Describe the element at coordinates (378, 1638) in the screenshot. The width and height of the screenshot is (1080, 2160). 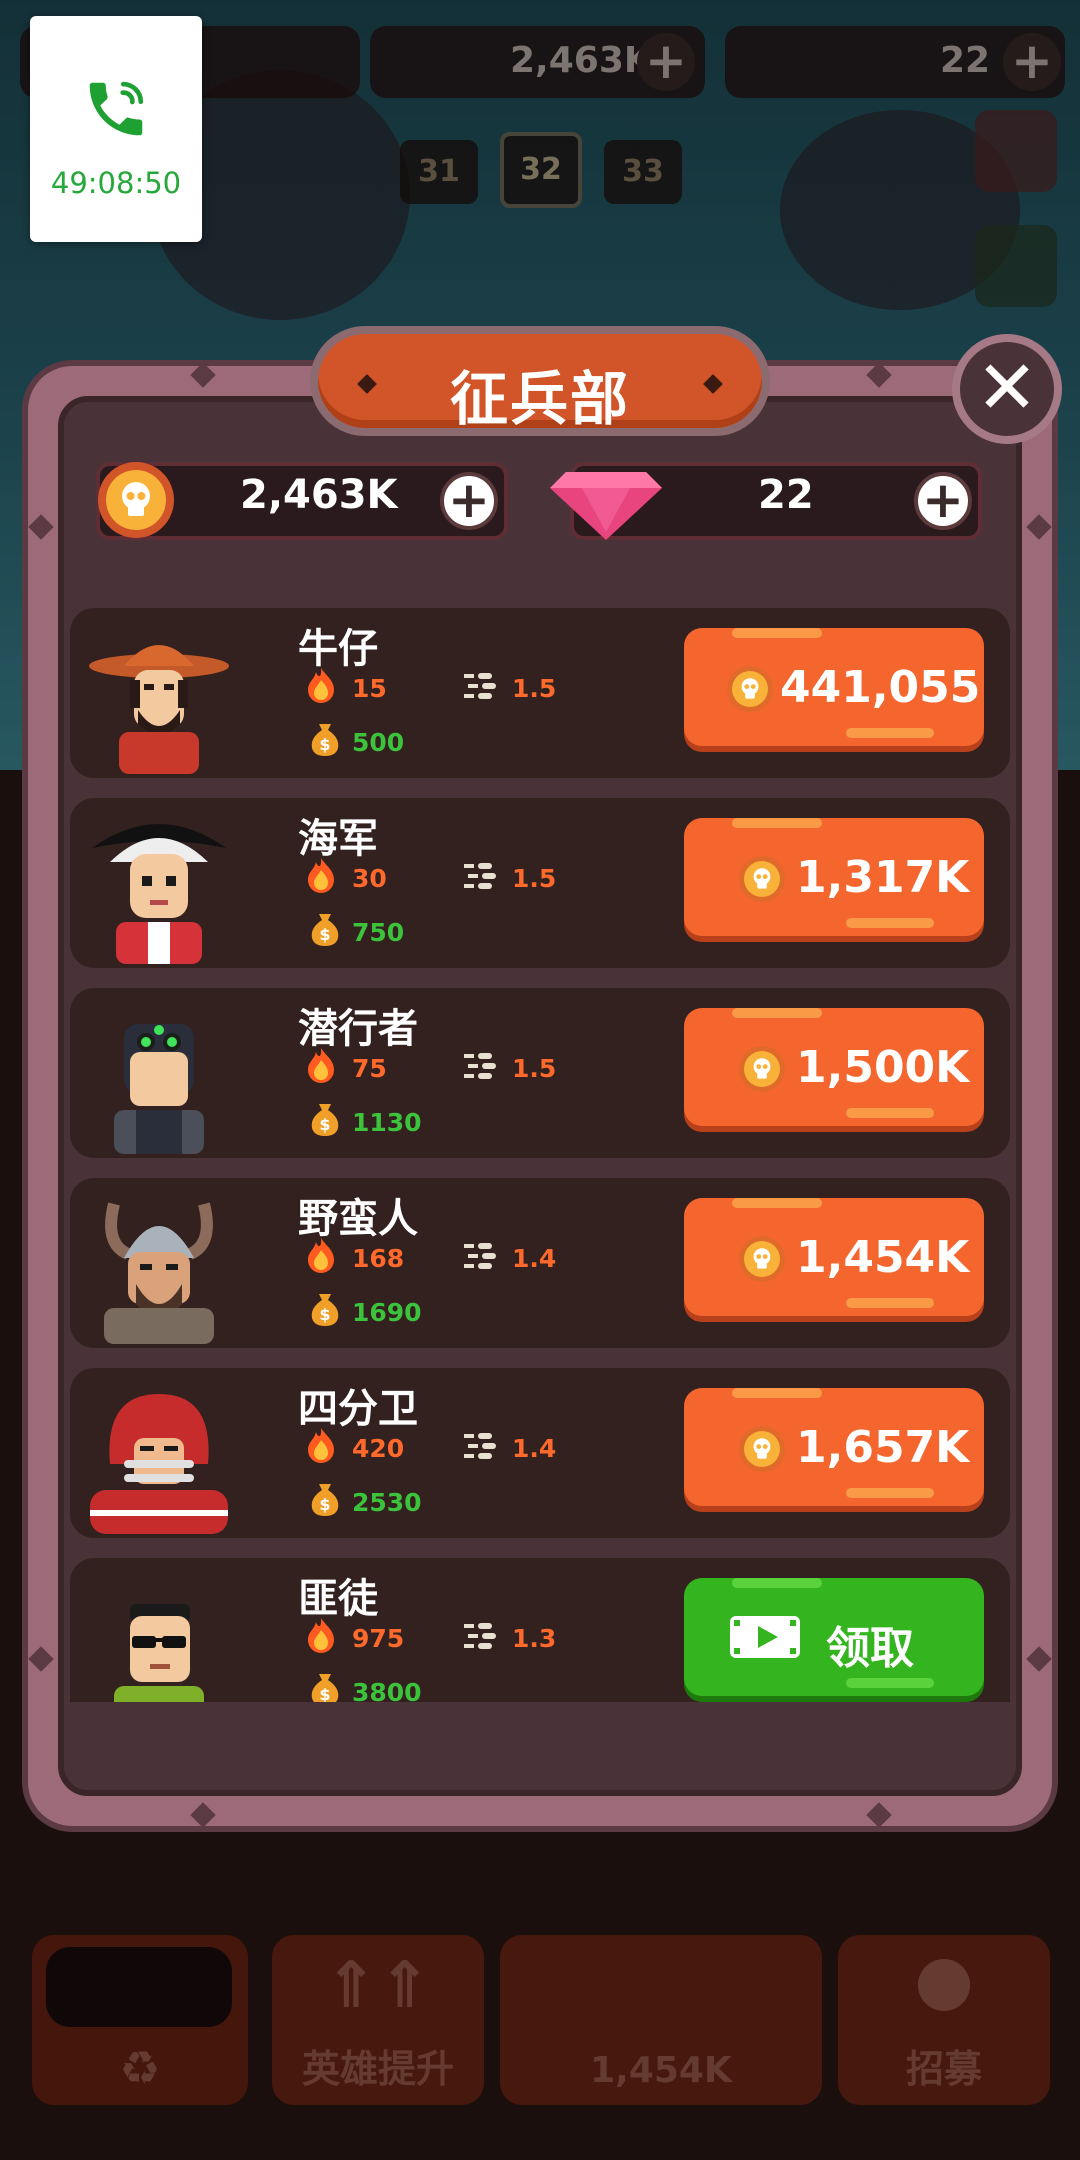
I see `hero-power: 975` at that location.